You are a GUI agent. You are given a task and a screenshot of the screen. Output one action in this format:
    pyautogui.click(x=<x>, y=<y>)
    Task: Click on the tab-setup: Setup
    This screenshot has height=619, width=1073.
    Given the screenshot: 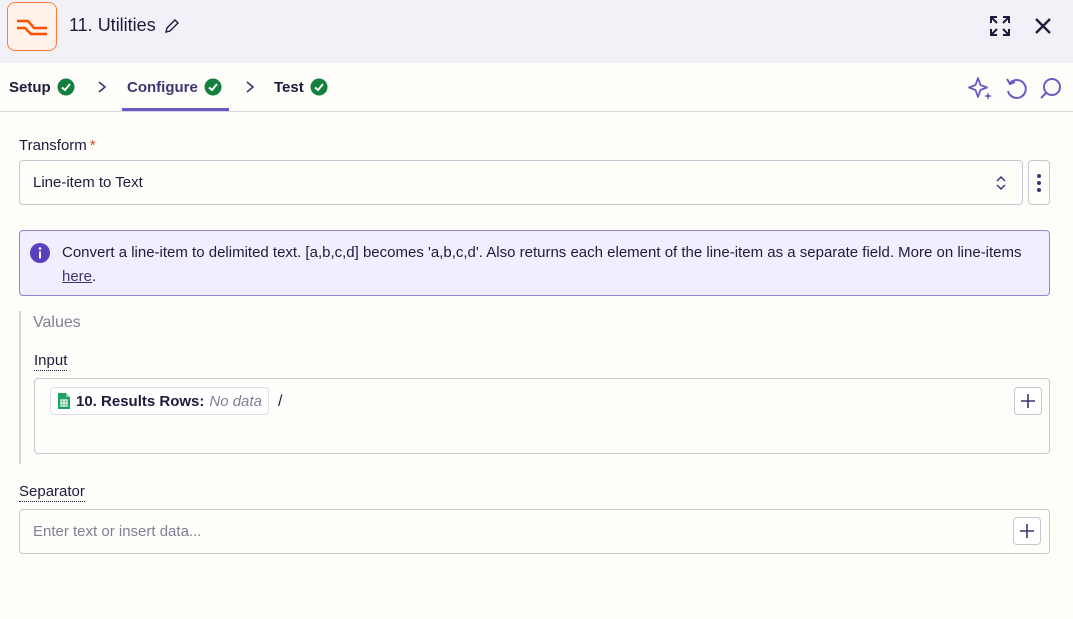 What is the action you would take?
    pyautogui.click(x=42, y=87)
    